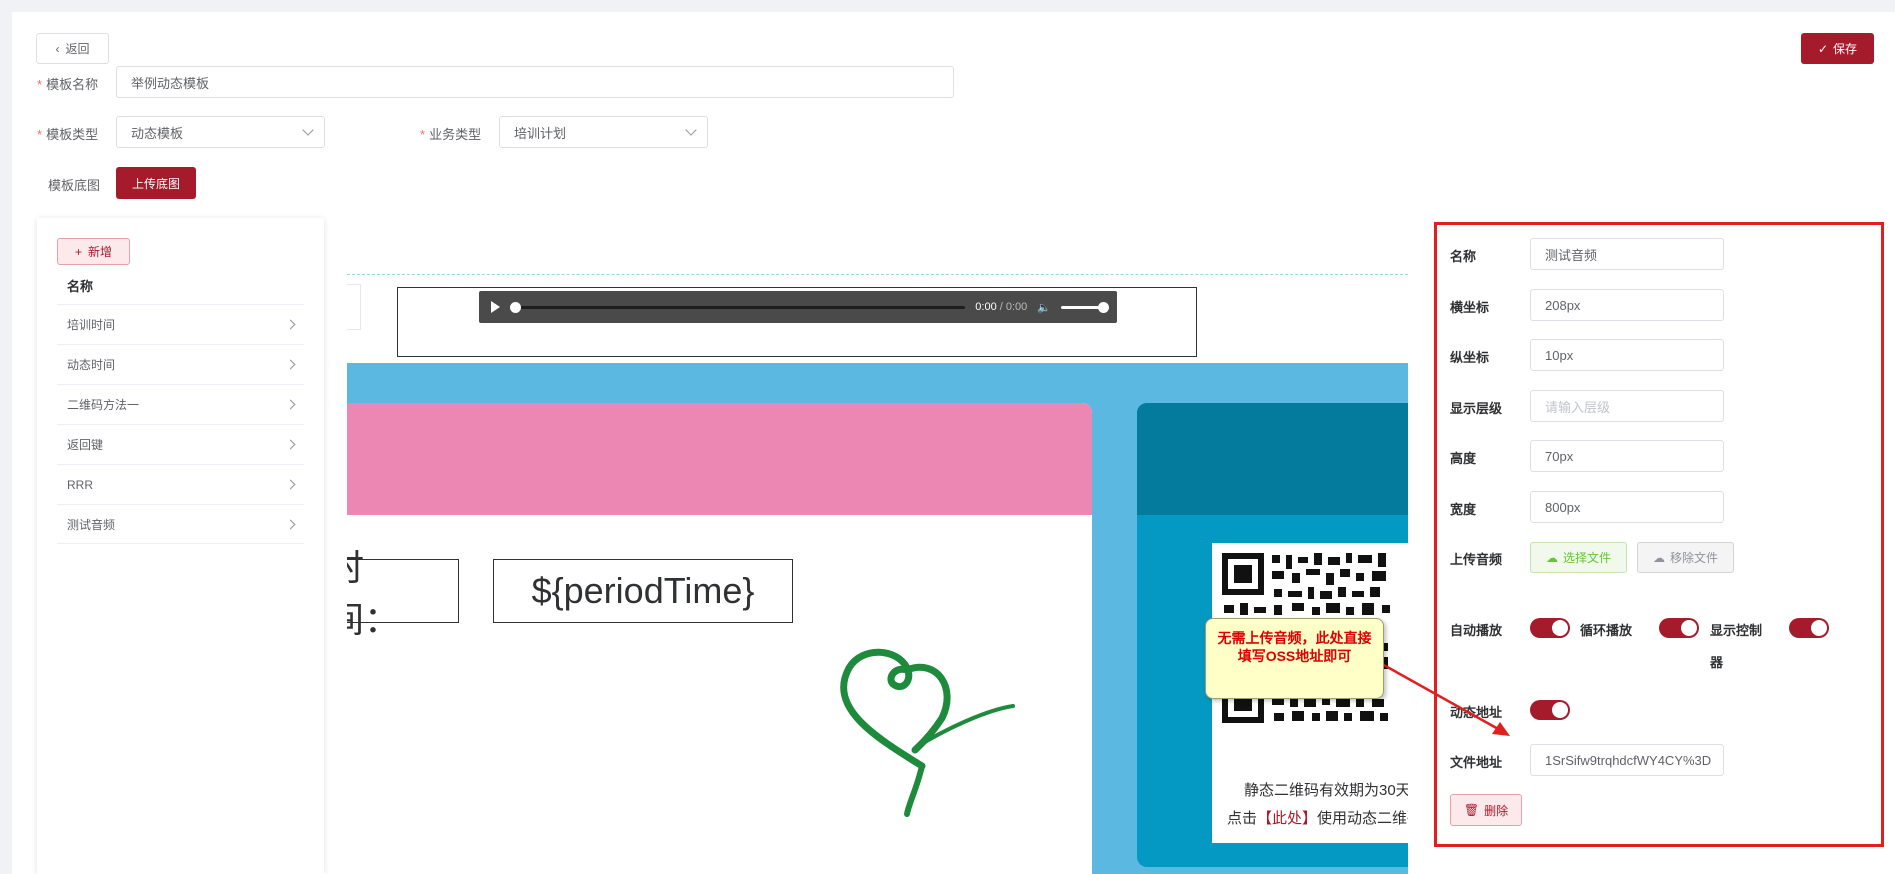  I want to click on y-coordinate-input: 10px, so click(1627, 355).